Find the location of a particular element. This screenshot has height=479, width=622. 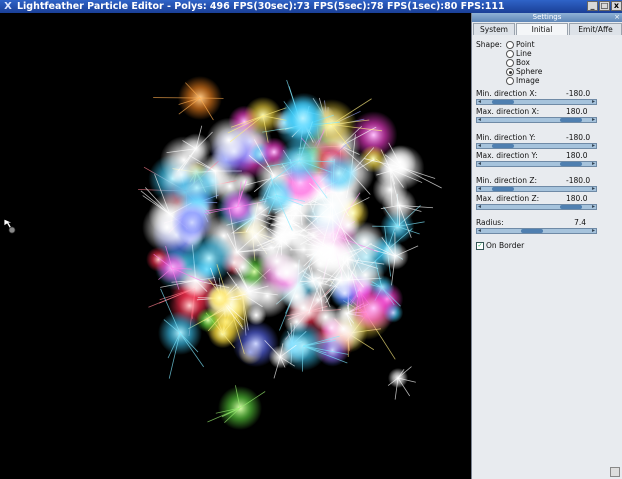

min-direction-x-label: Min. direction X: is located at coordinates (506, 93).